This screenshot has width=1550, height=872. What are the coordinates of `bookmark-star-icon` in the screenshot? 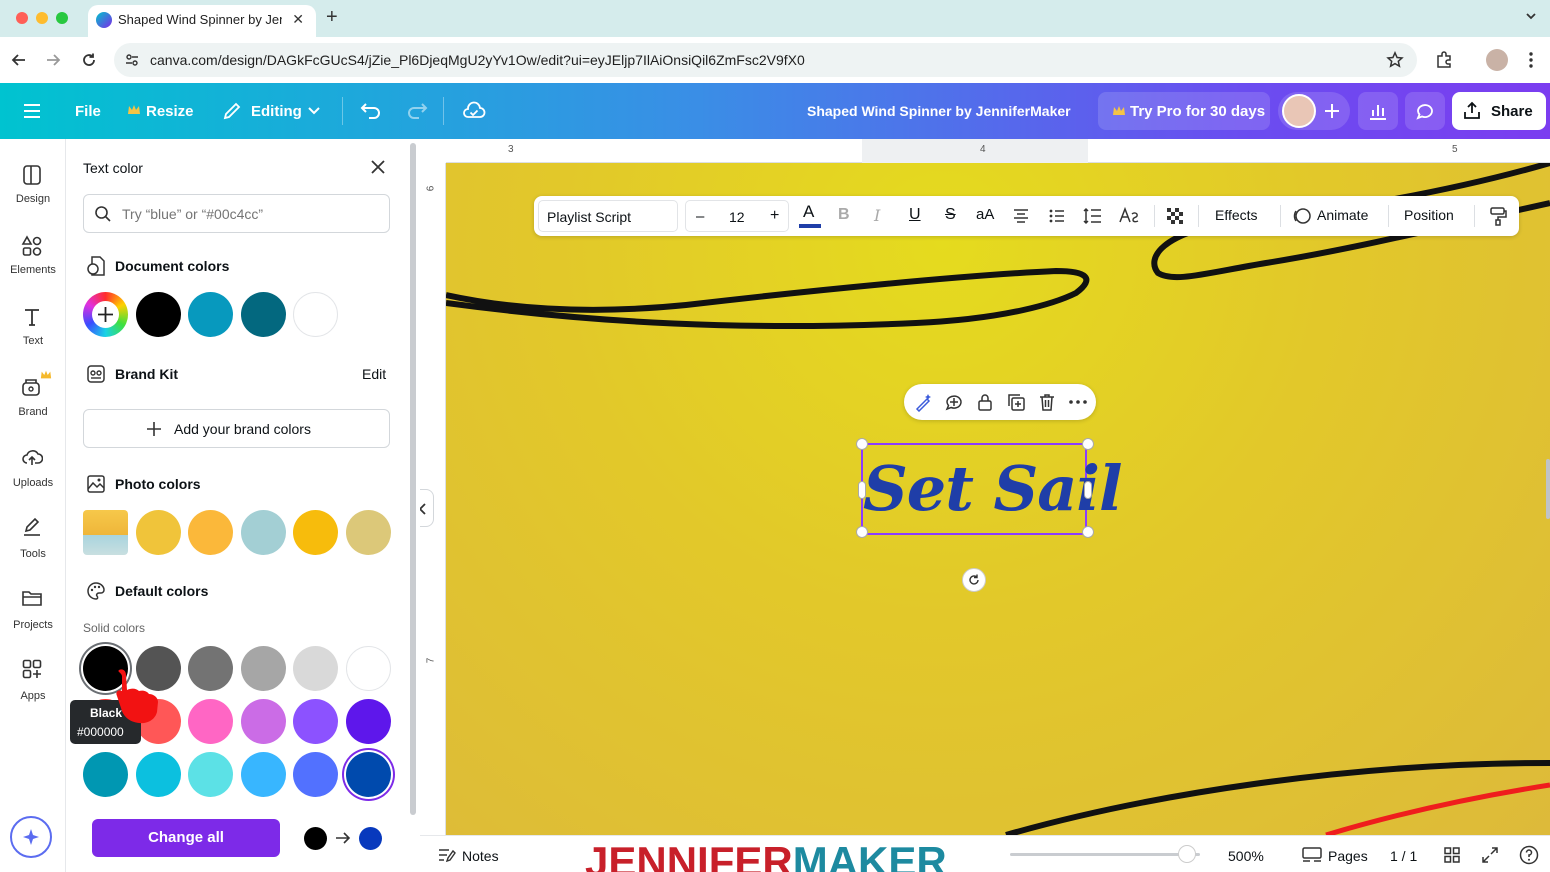 It's located at (1395, 60).